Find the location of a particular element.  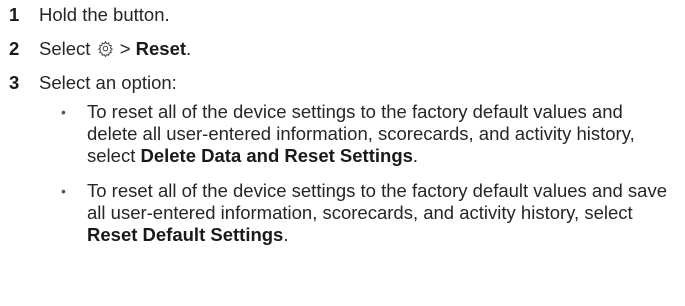

step-number: 2 is located at coordinates (14, 48).